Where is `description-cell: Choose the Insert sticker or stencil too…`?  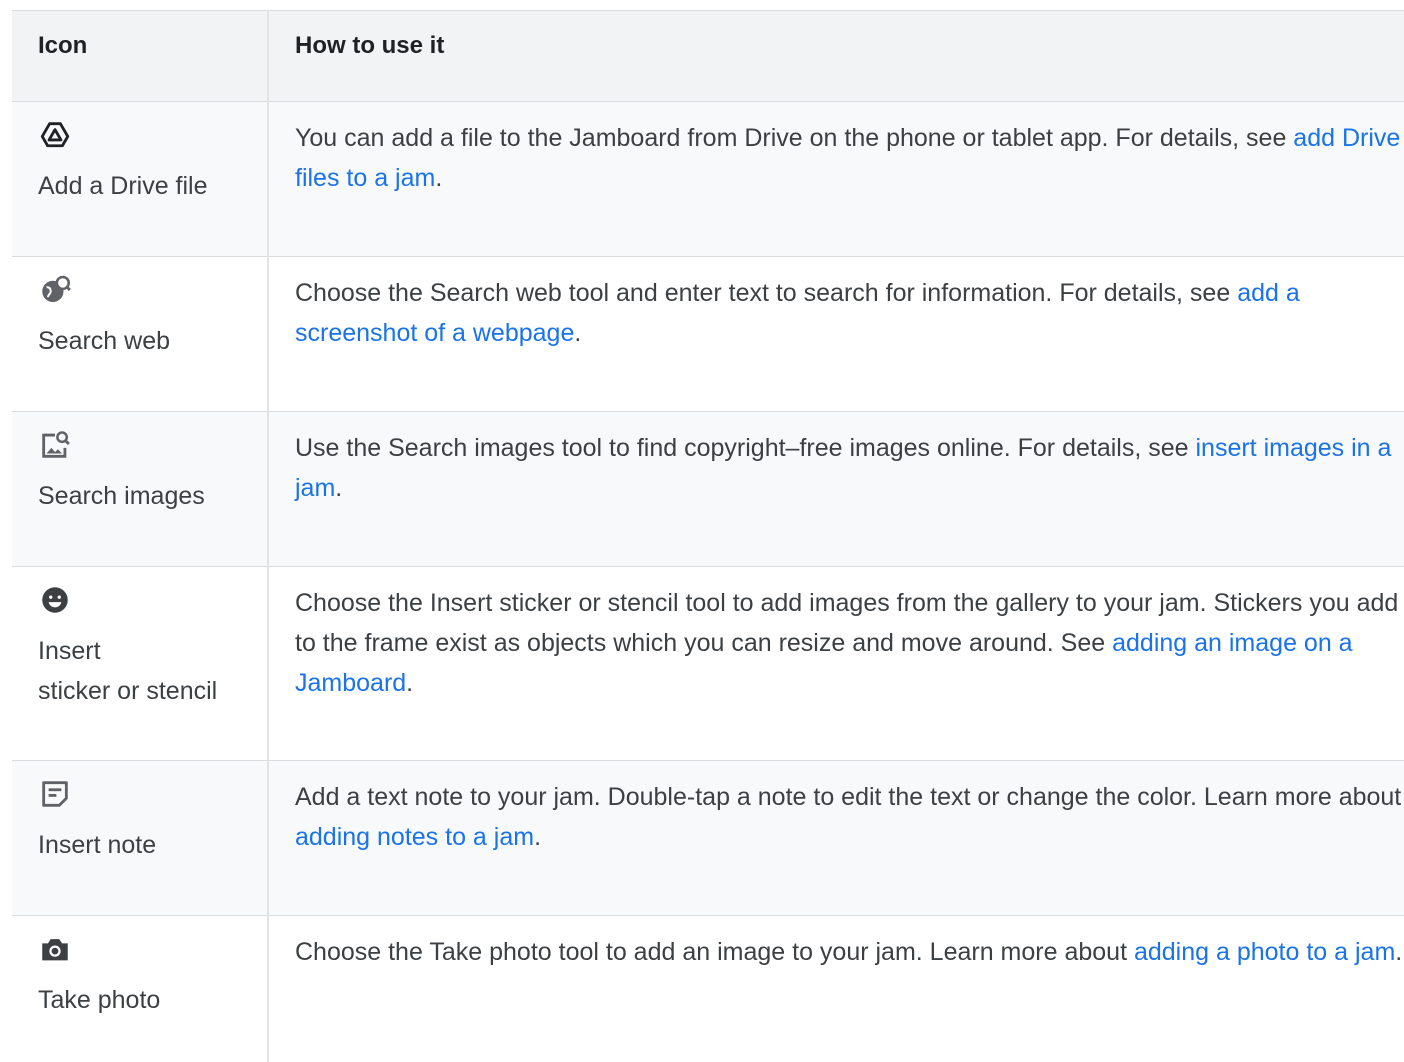 description-cell: Choose the Insert sticker or stencil too… is located at coordinates (836, 663).